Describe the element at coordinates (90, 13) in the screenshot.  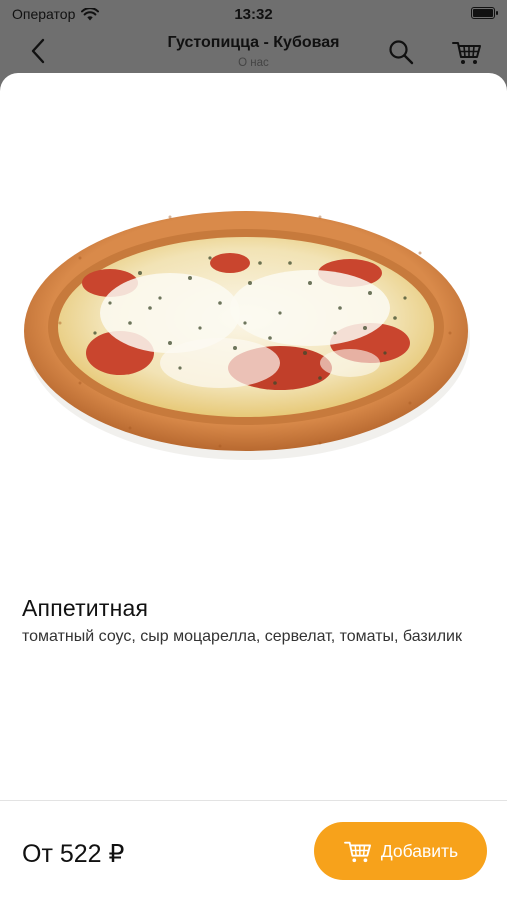
I see `wifi-icon` at that location.